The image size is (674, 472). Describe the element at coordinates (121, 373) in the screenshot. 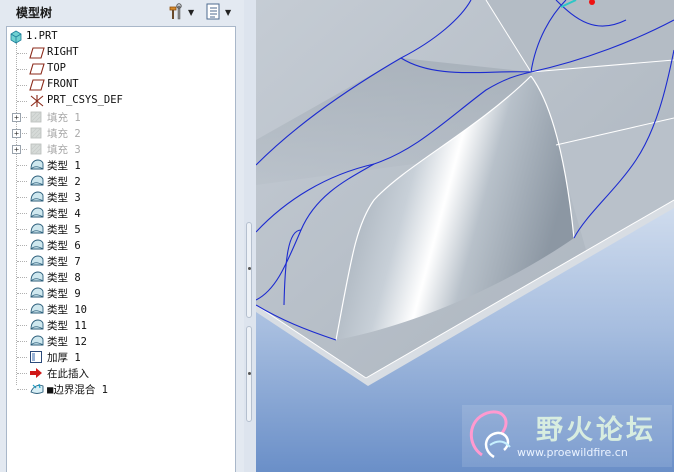

I see `tree-item: 在此插入` at that location.